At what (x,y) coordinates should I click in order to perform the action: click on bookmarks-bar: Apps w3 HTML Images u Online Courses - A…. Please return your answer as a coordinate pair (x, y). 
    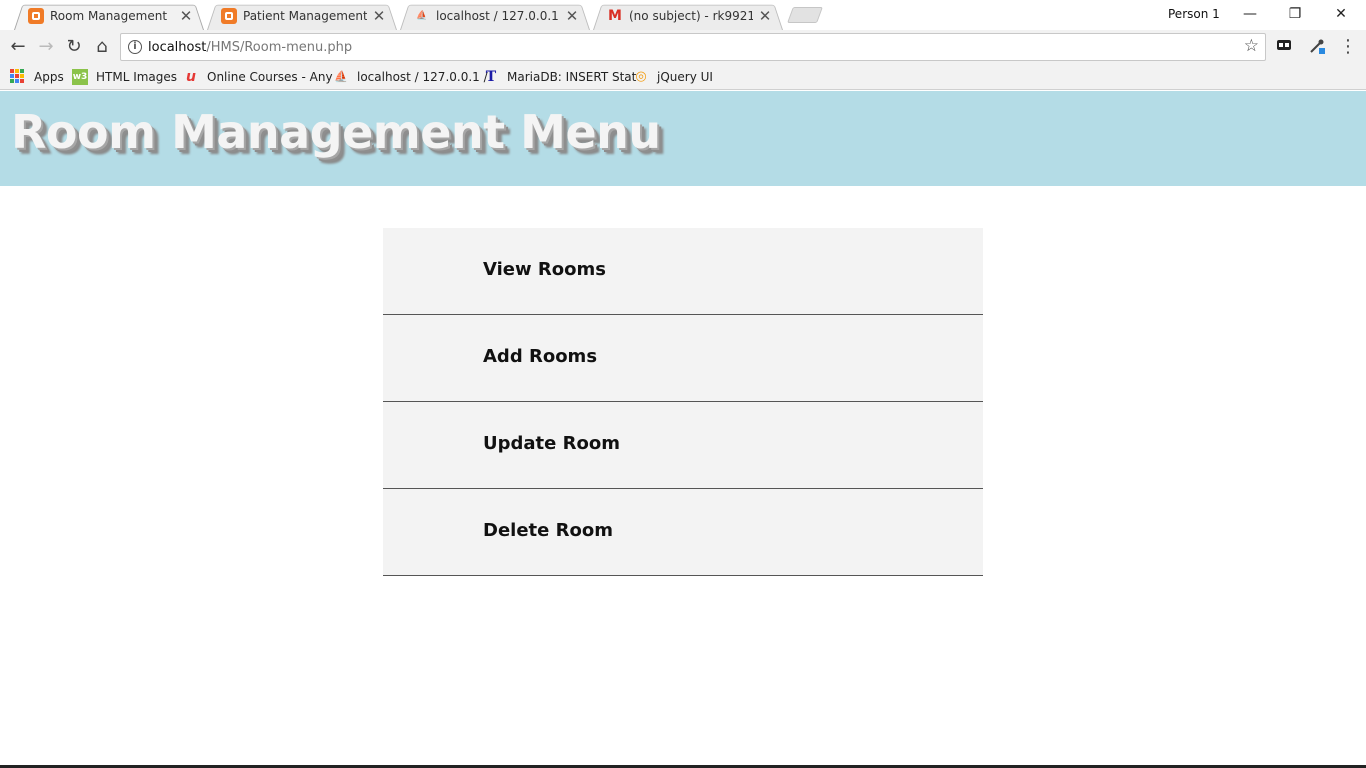
    Looking at the image, I should click on (683, 77).